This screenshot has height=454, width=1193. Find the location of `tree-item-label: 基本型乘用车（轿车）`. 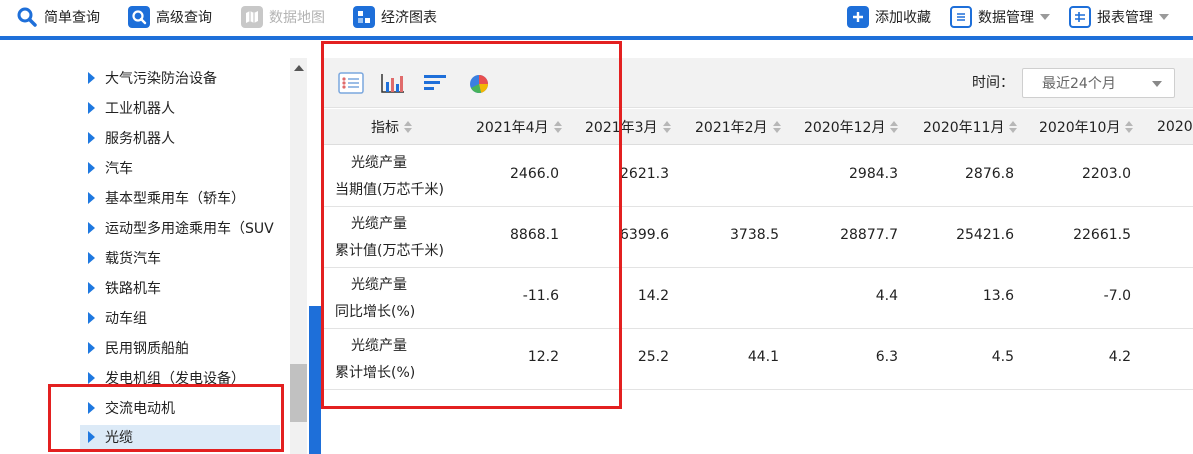

tree-item-label: 基本型乘用车（轿车） is located at coordinates (175, 199).